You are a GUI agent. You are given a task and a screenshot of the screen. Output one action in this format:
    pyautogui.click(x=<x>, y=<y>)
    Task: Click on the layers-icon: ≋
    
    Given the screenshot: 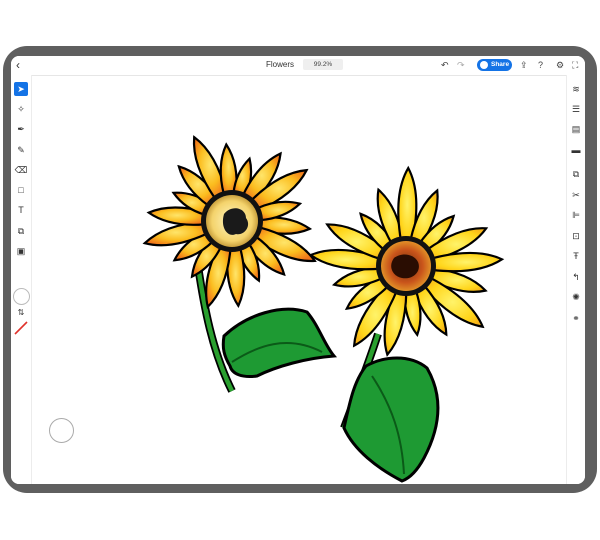 What is the action you would take?
    pyautogui.click(x=576, y=89)
    